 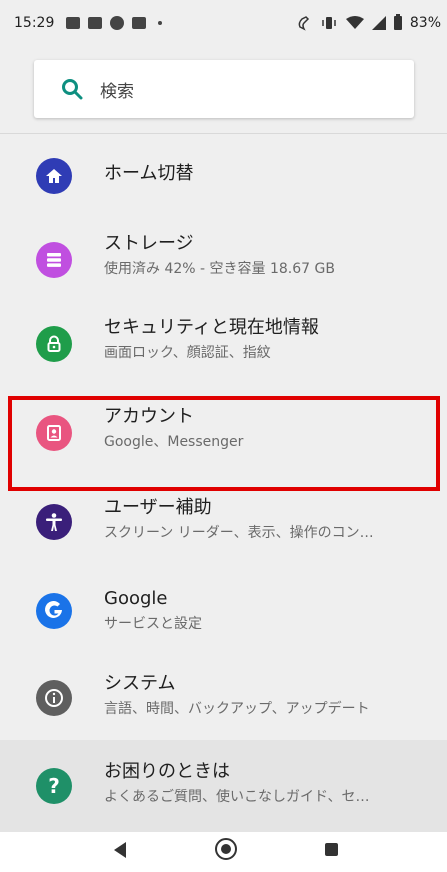 I want to click on status-bar: 15:29 83%, so click(x=223, y=23).